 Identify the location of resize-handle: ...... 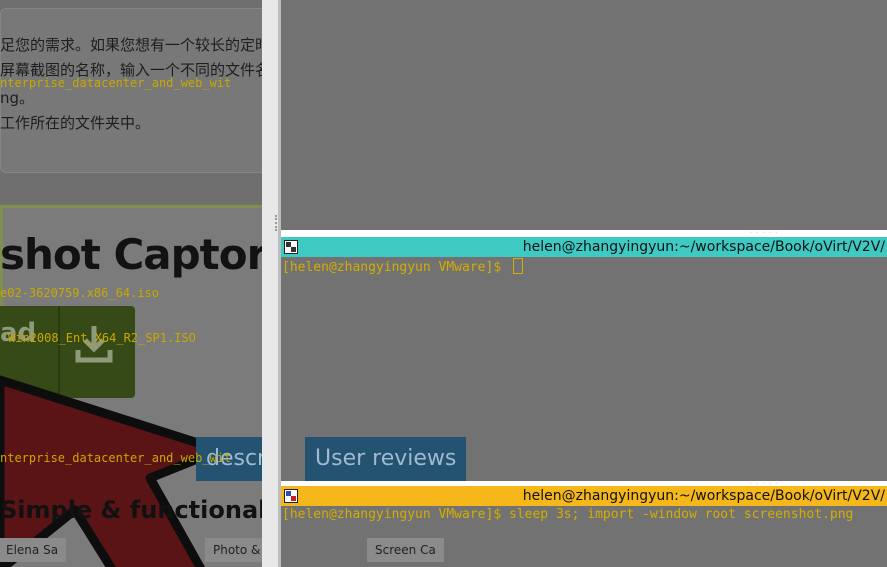
(764, 231).